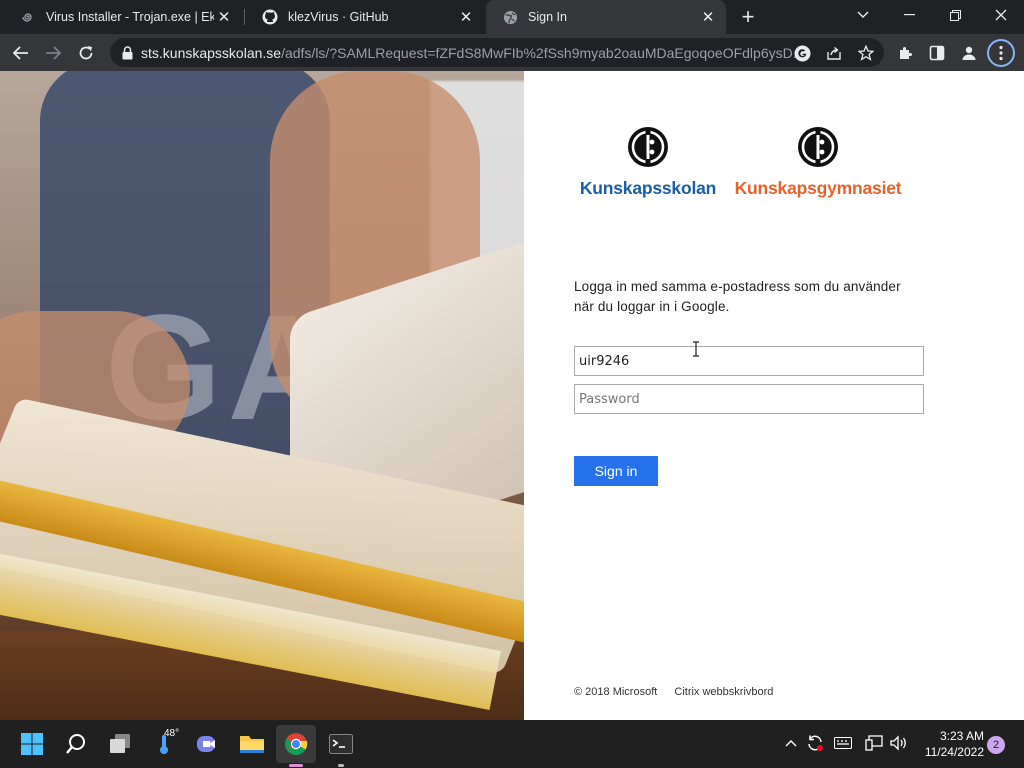  I want to click on username-field: uir9246, so click(749, 361).